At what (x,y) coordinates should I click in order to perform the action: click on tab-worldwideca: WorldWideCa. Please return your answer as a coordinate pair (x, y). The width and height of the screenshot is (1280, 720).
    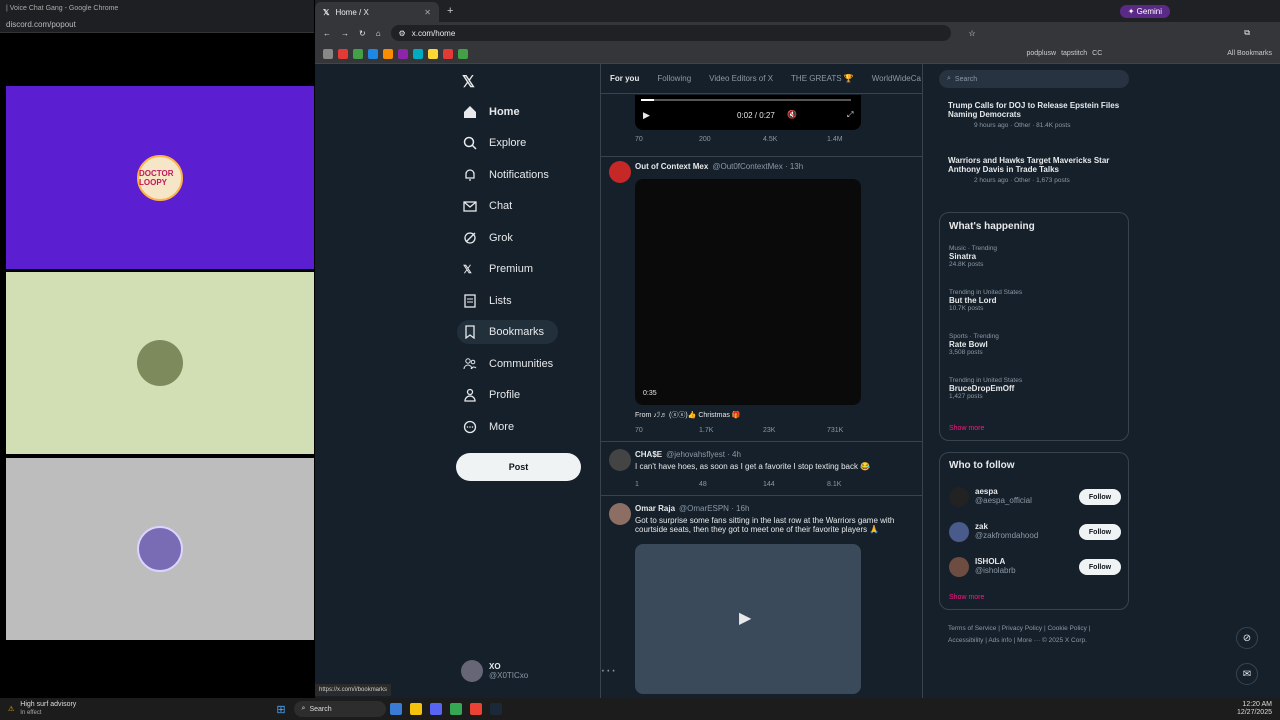
    Looking at the image, I should click on (896, 78).